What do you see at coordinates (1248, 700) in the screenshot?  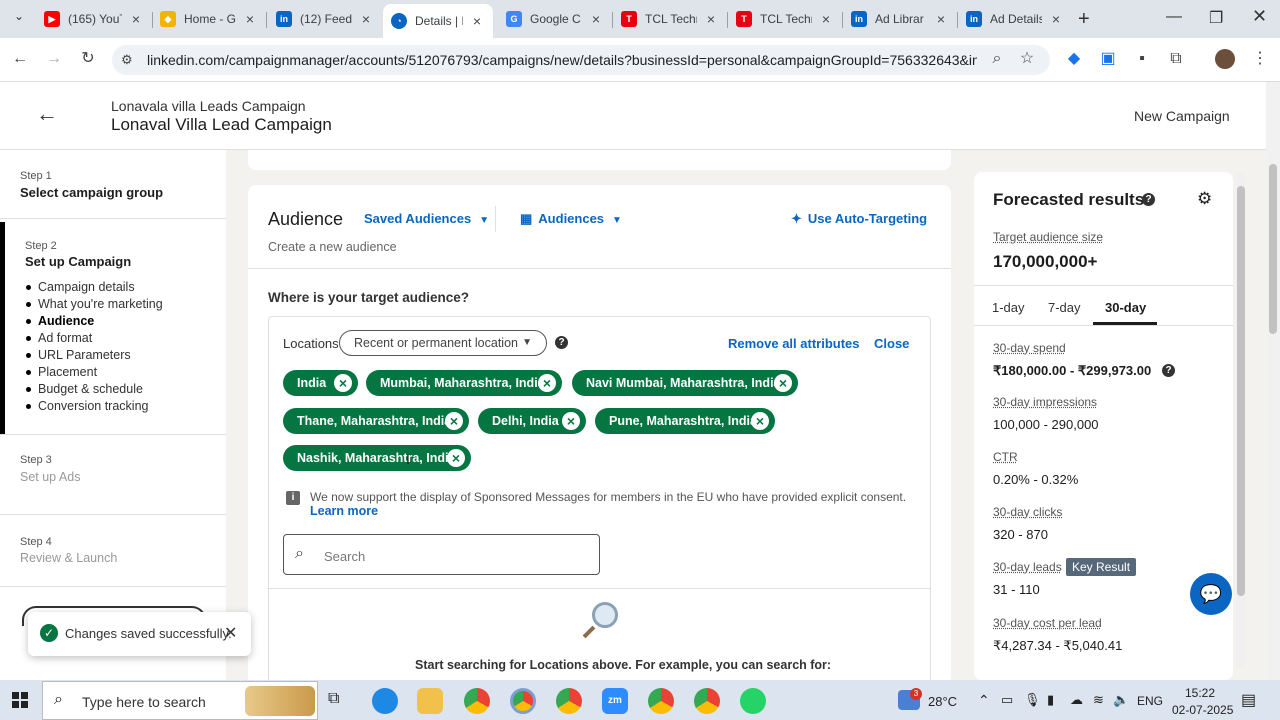 I see `notifications-icon: ▤` at bounding box center [1248, 700].